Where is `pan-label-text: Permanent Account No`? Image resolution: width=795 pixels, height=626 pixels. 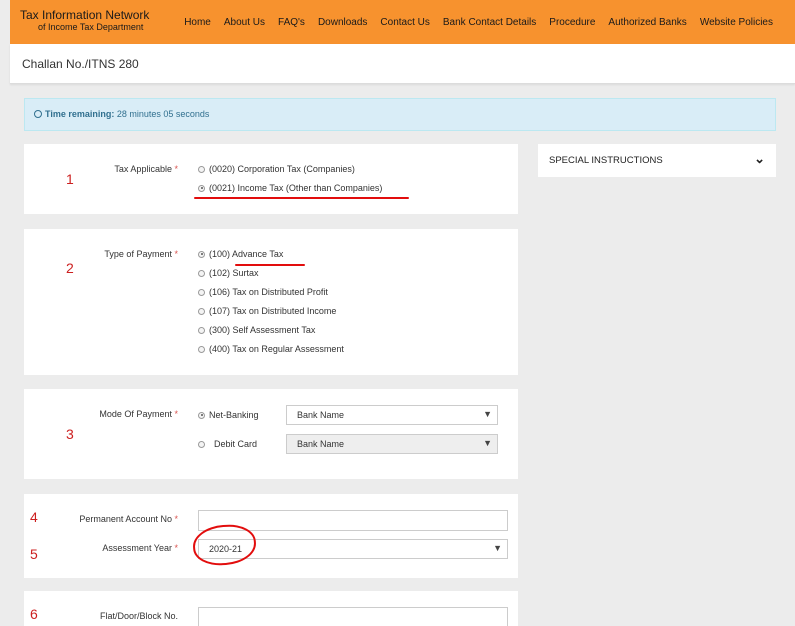
pan-label-text: Permanent Account No is located at coordinates (125, 519).